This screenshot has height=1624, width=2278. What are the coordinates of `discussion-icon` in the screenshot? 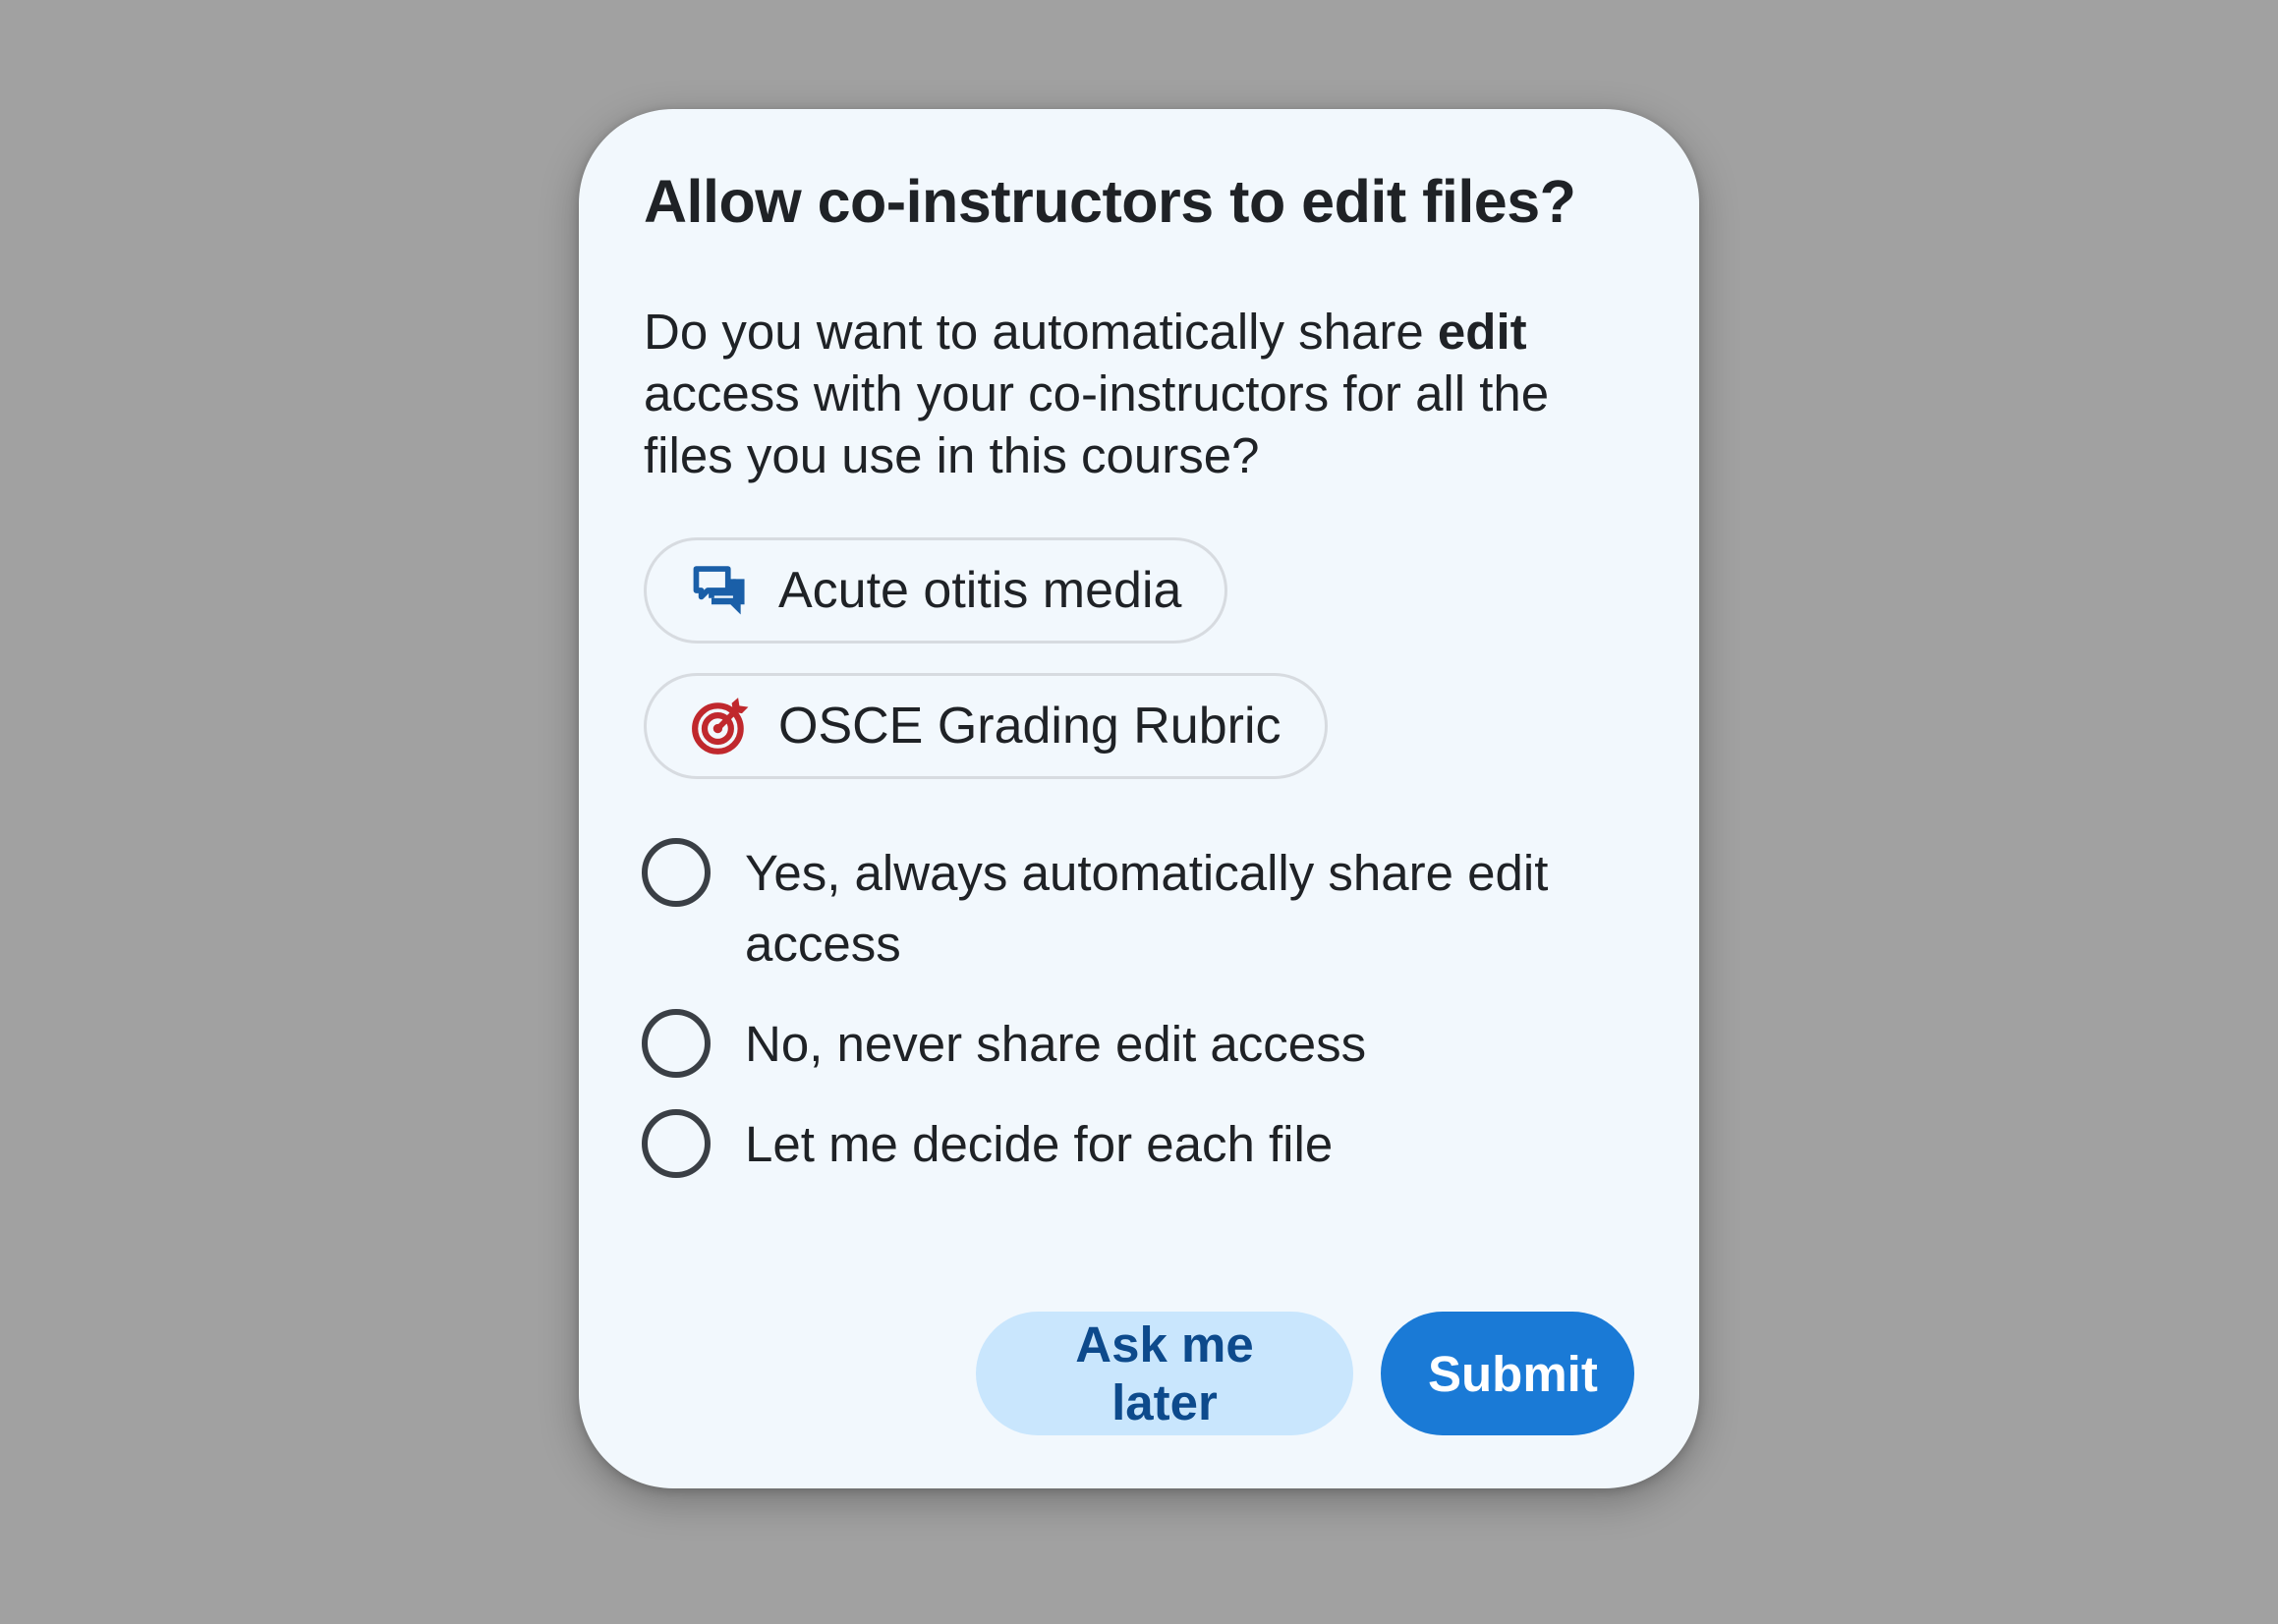 It's located at (721, 590).